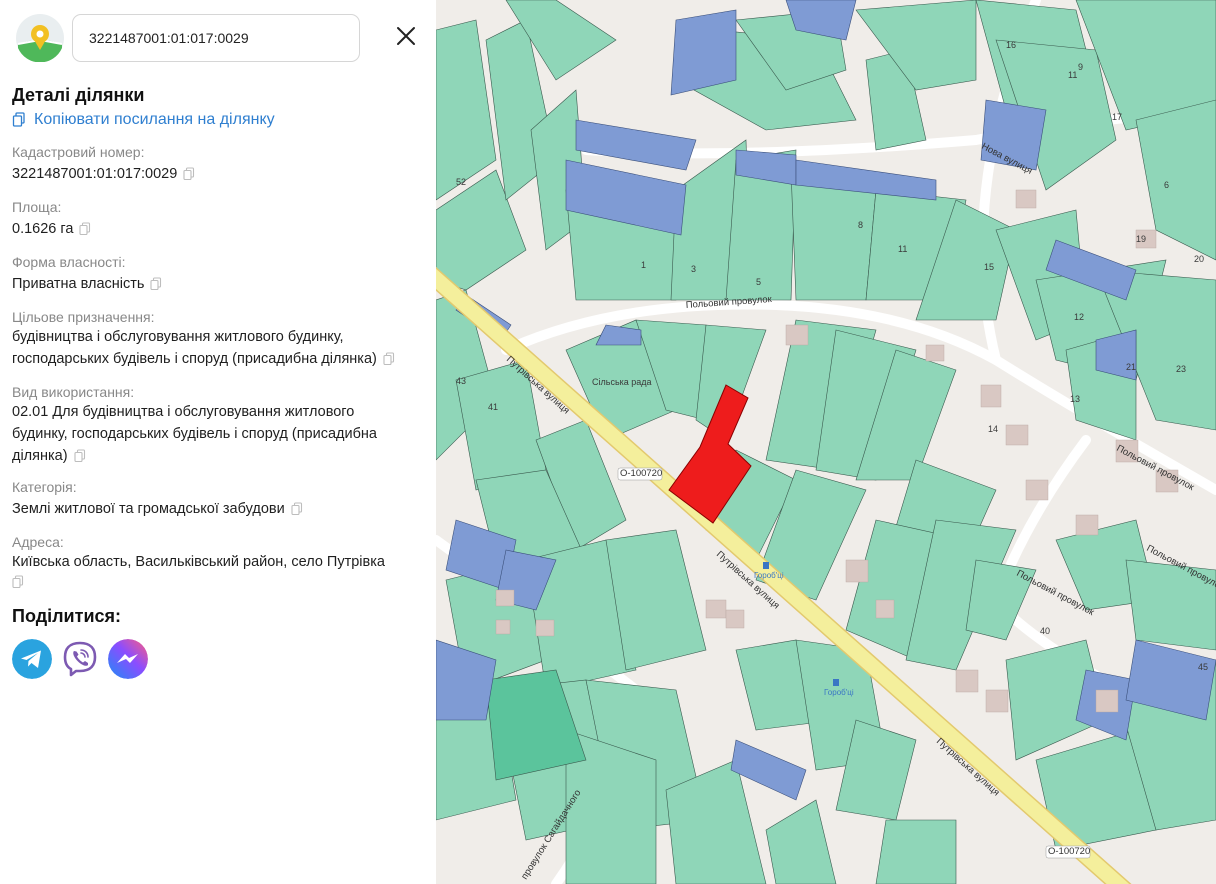 This screenshot has width=1216, height=884. What do you see at coordinates (78, 284) in the screenshot?
I see `ownership-value: Приватна власність` at bounding box center [78, 284].